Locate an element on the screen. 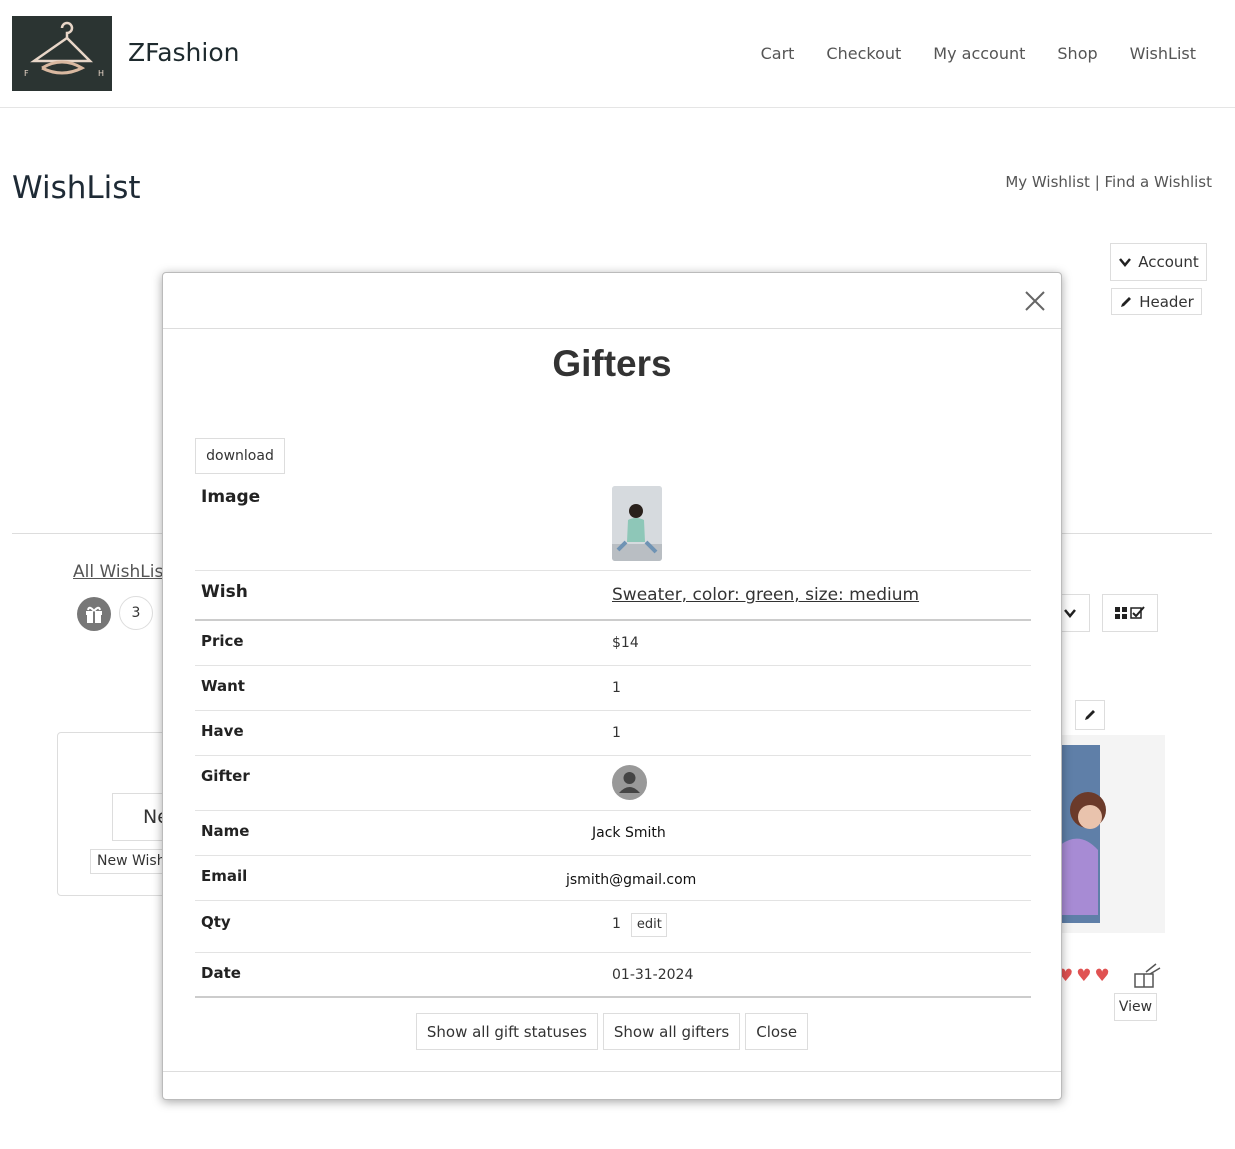 This screenshot has width=1235, height=1149. wish-link: Sweater, color: green, size: medium is located at coordinates (765, 595).